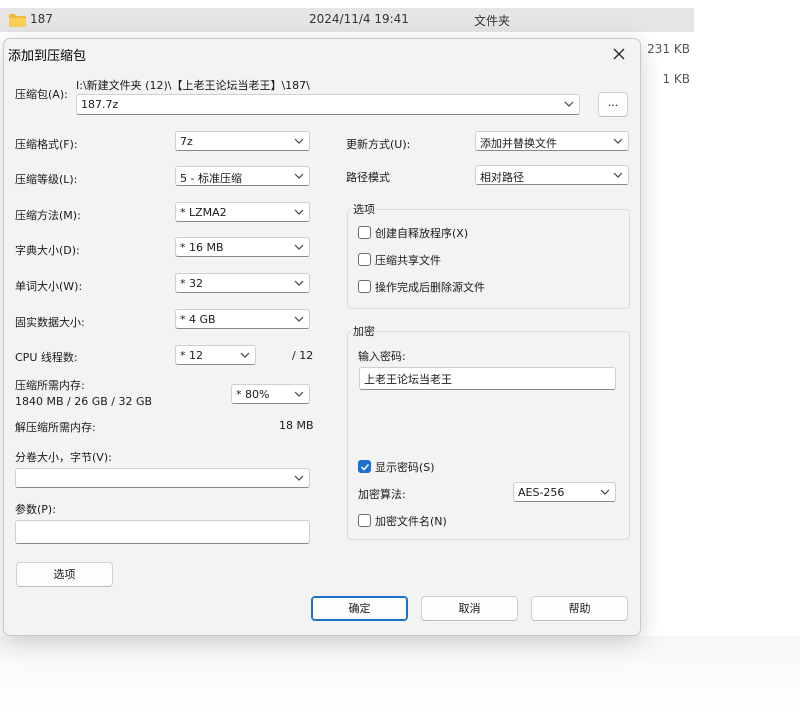 The image size is (800, 713). I want to click on encryption-method-select: AES-256, so click(564, 492).